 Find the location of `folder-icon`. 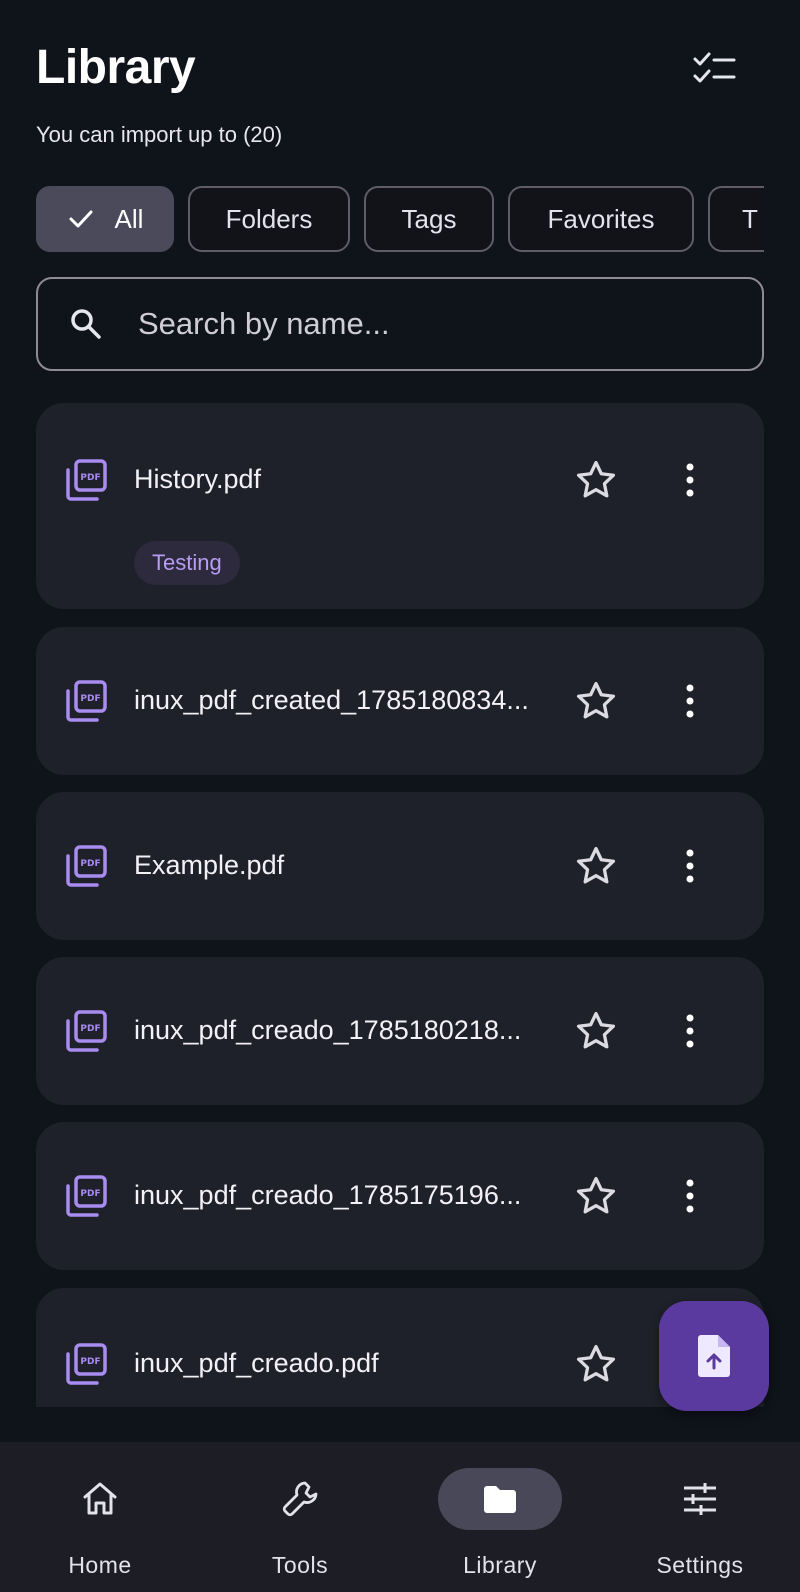

folder-icon is located at coordinates (500, 1499).